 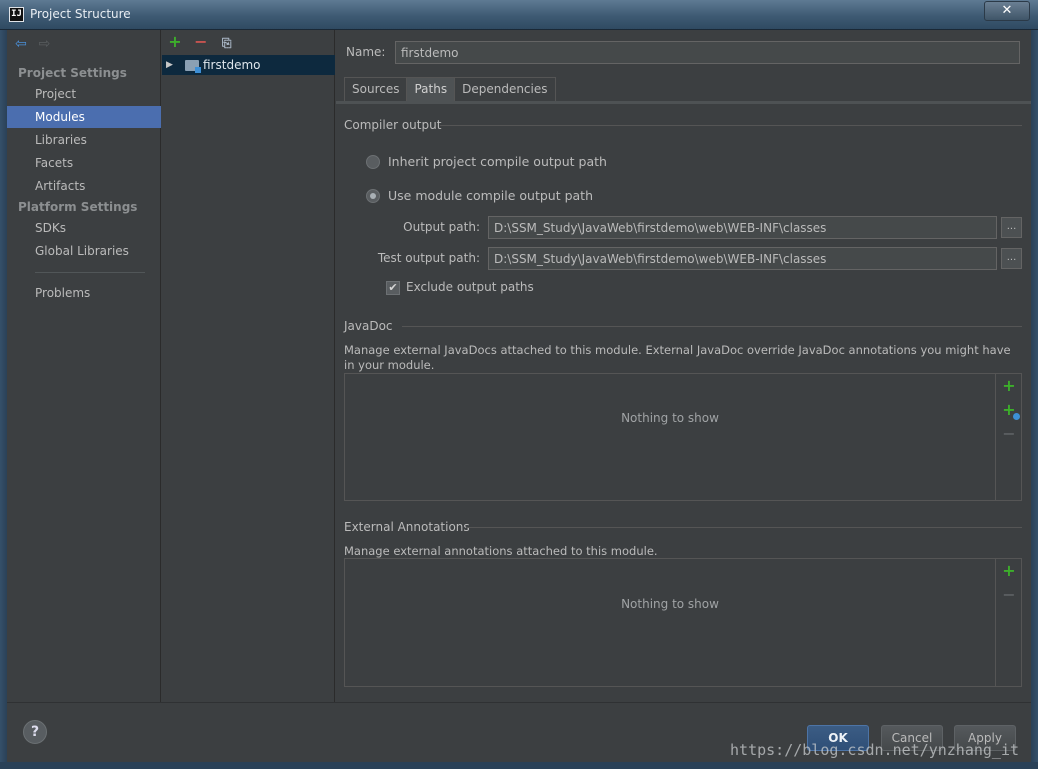 I want to click on checkmark-icon: ✔, so click(x=393, y=287).